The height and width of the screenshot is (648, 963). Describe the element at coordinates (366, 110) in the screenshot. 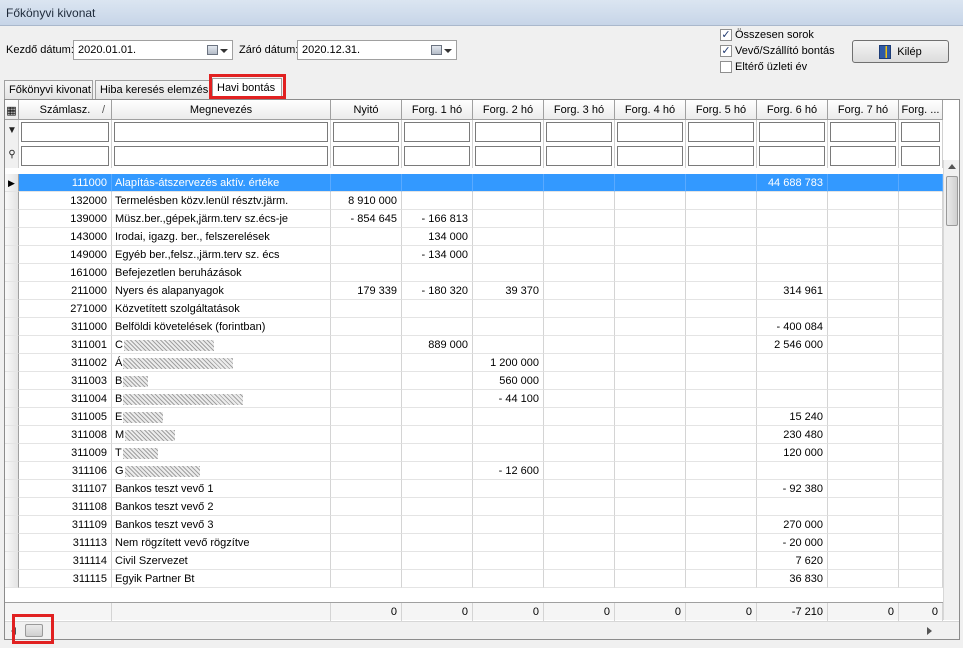

I see `column-header: Nyitó` at that location.